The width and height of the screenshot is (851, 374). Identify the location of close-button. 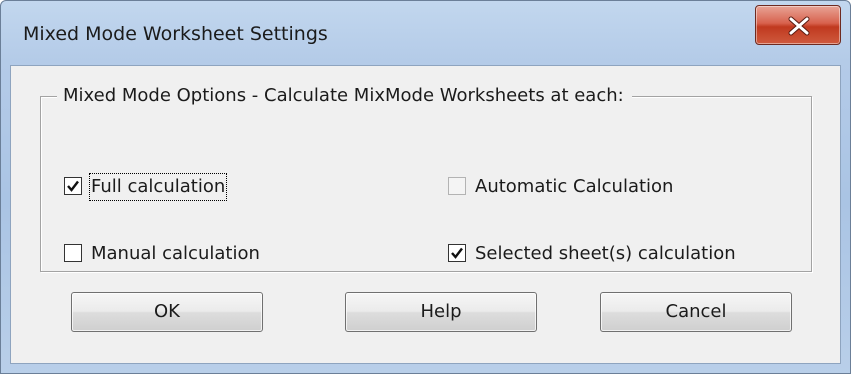
(798, 25).